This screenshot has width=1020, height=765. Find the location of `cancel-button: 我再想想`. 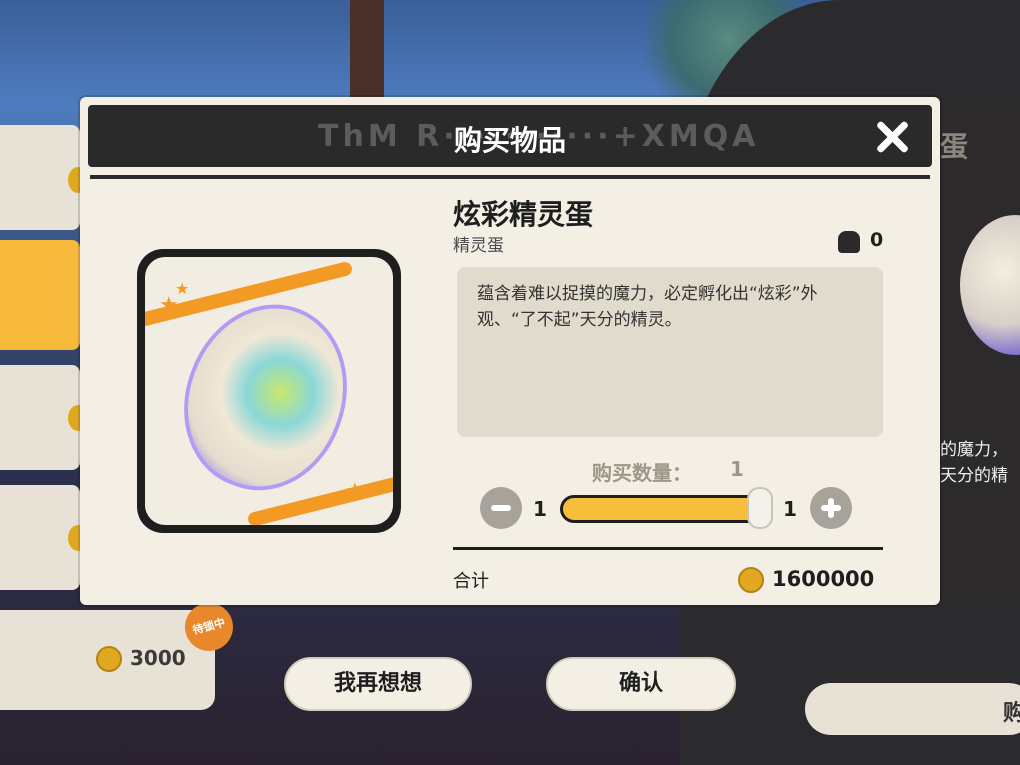

cancel-button: 我再想想 is located at coordinates (378, 684).